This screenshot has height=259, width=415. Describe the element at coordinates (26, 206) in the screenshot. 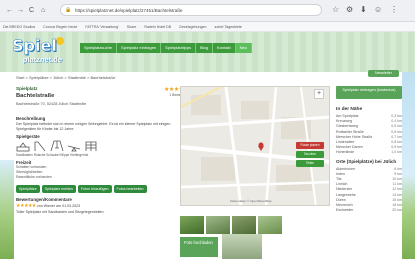

I see `review-stars: ★★★★★` at that location.